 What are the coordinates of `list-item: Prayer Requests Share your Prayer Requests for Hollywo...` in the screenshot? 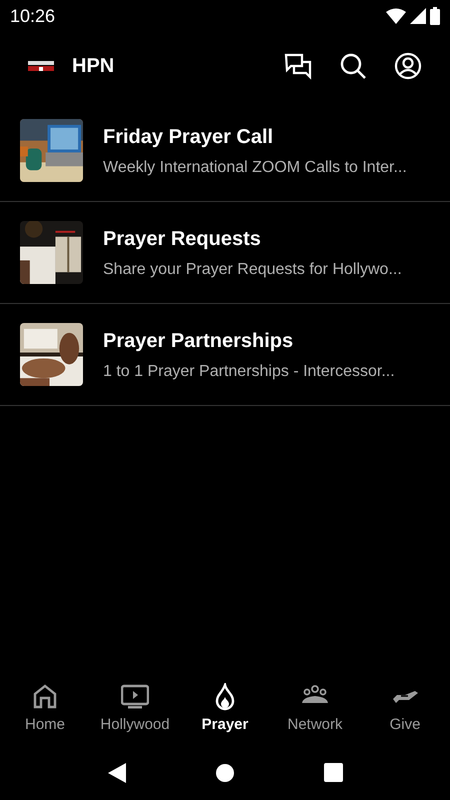 It's located at (225, 253).